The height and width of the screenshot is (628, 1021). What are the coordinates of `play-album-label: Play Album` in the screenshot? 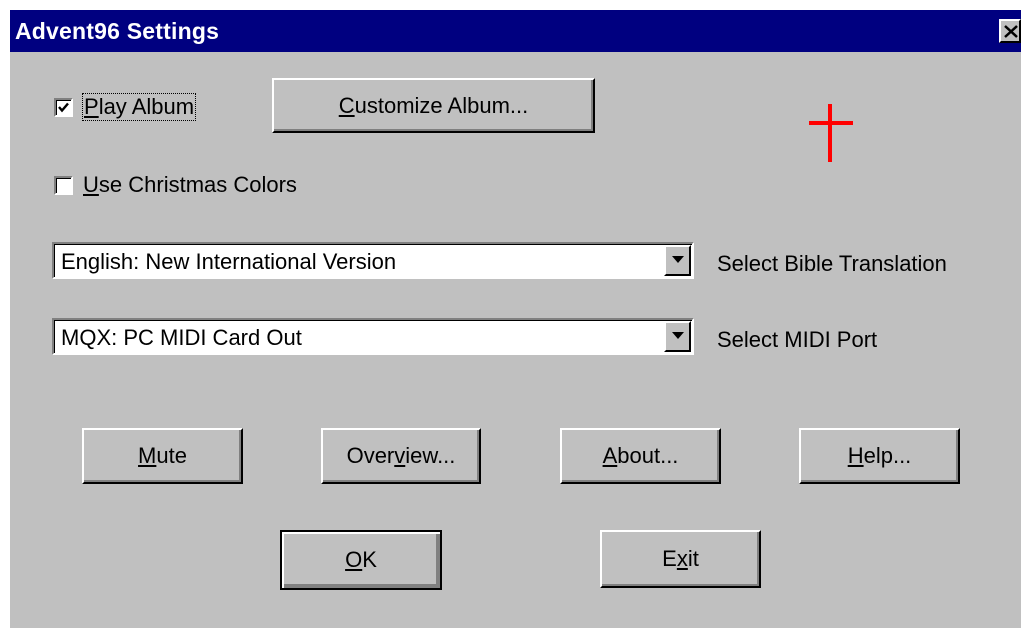 It's located at (139, 107).